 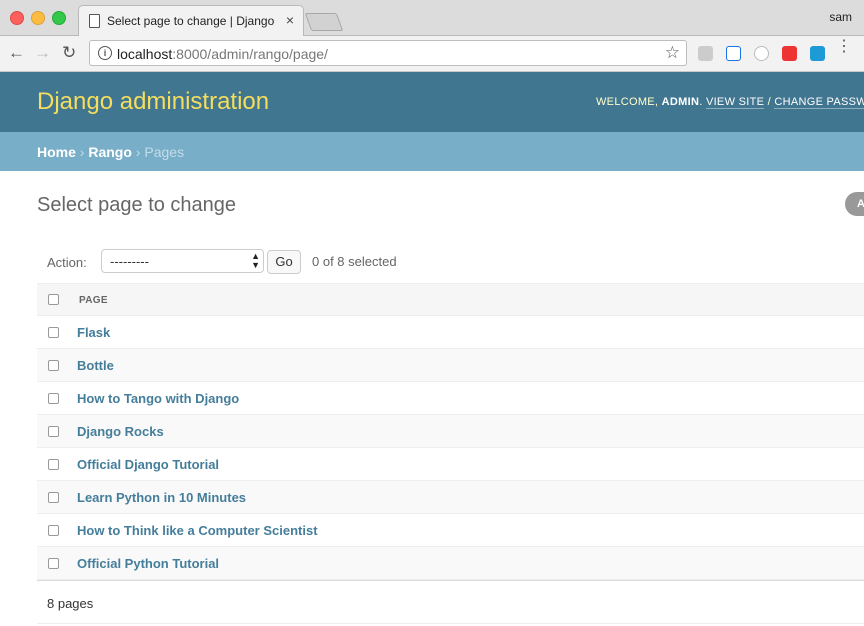 I want to click on url-text: localhost:8000/admin/rango/page/, so click(x=222, y=54).